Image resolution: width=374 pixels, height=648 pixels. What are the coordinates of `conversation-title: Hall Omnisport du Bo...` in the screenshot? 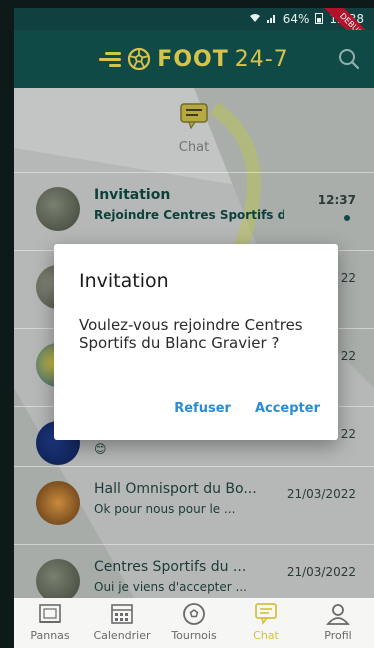 It's located at (175, 489).